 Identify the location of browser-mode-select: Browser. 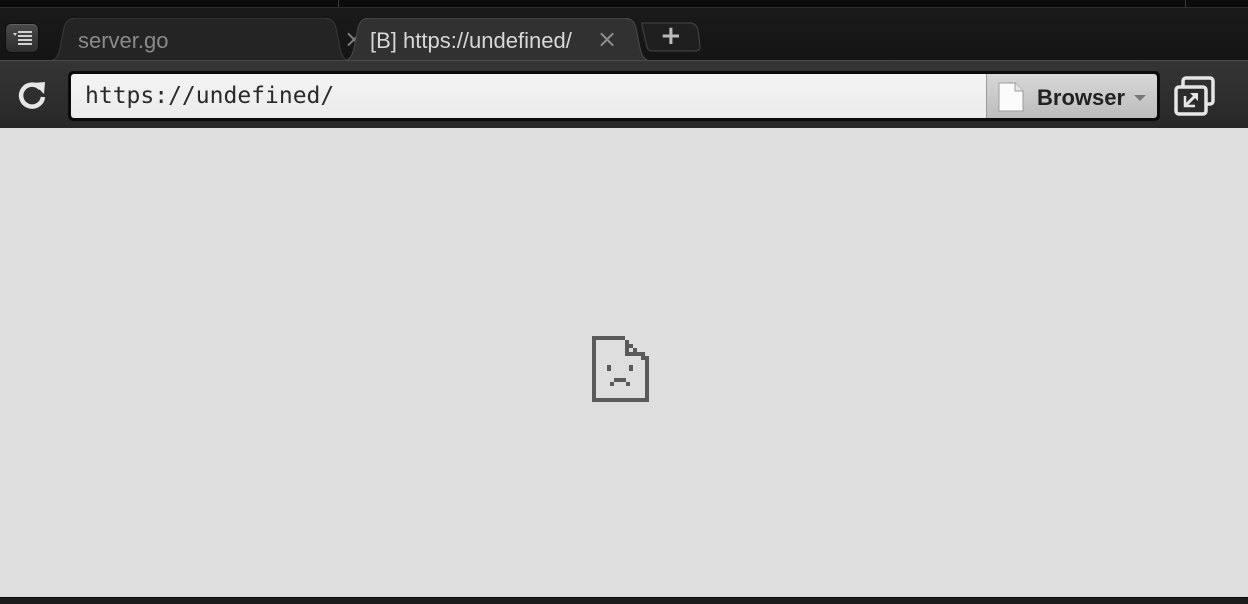
(1071, 96).